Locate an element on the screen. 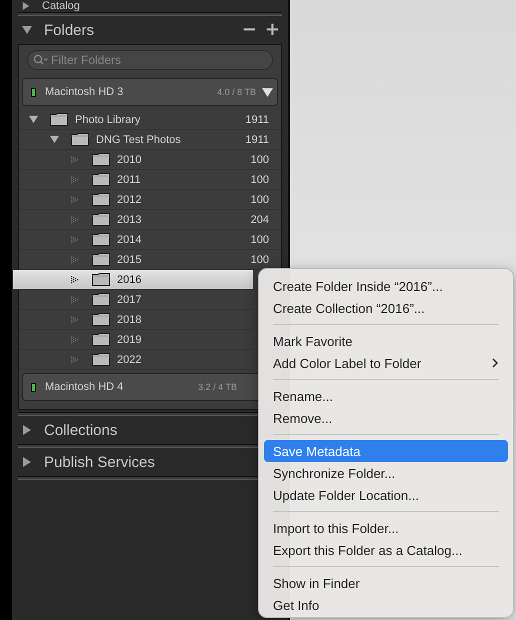  folder-name: DNG Test Photos is located at coordinates (138, 140).